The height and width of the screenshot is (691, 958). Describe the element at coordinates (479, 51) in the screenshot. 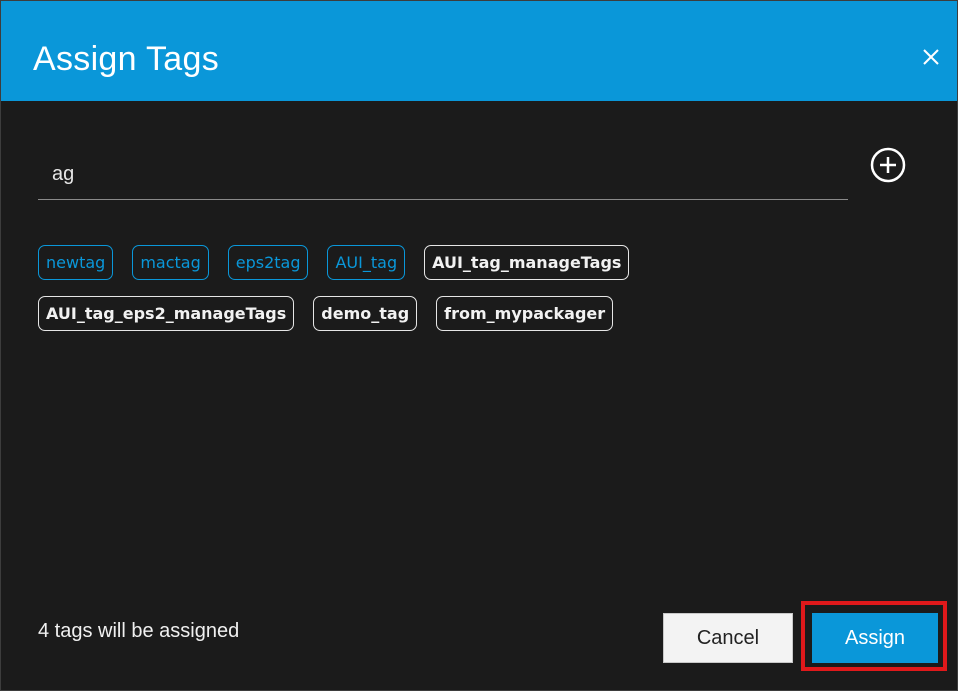

I see `dialog-header: Assign Tags` at that location.